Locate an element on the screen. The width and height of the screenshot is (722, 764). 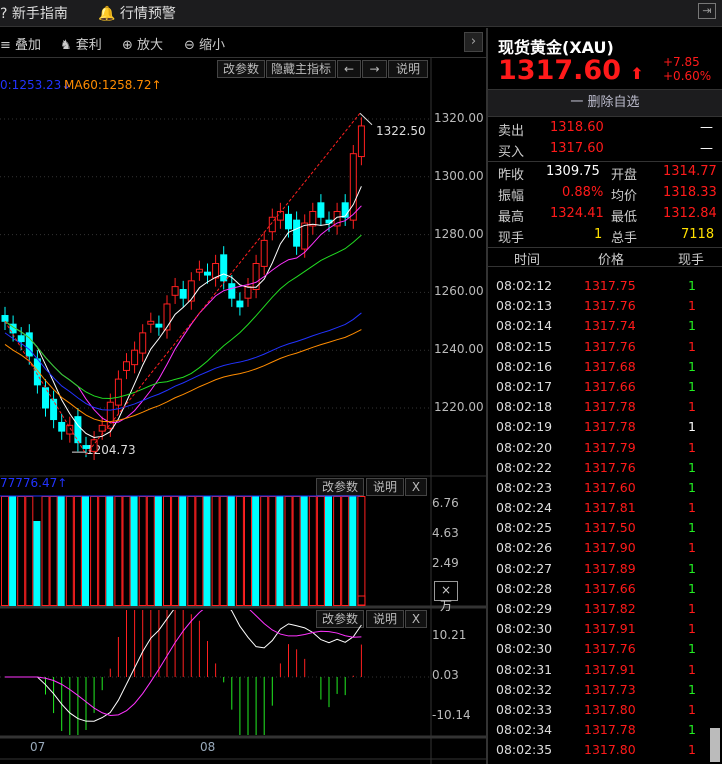
high-label: 最高 is located at coordinates (511, 217).